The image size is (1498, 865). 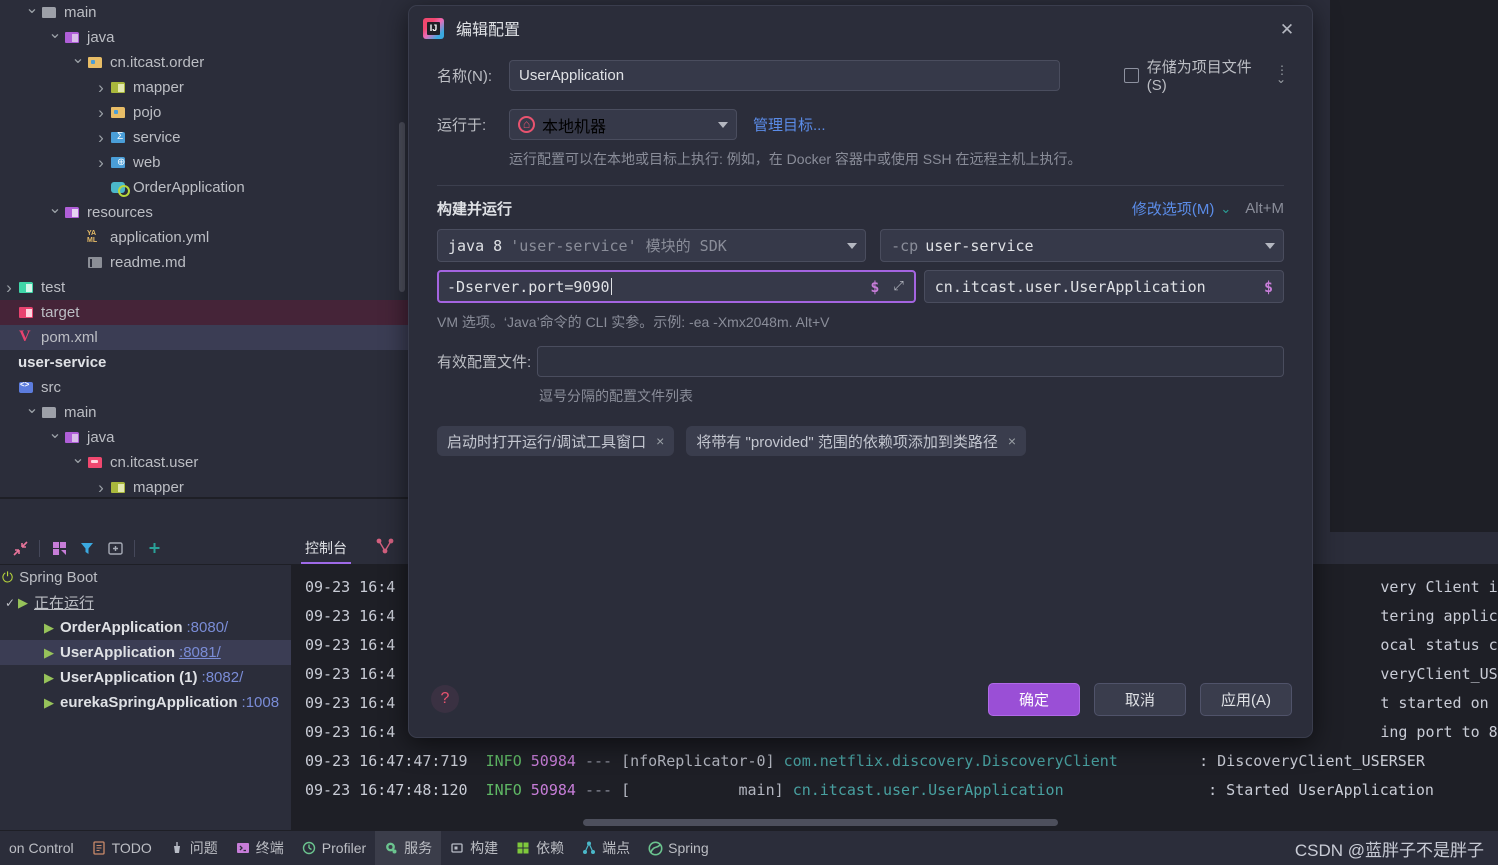 What do you see at coordinates (1439, 674) in the screenshot?
I see `log-fragment: veryClient_USERSER` at bounding box center [1439, 674].